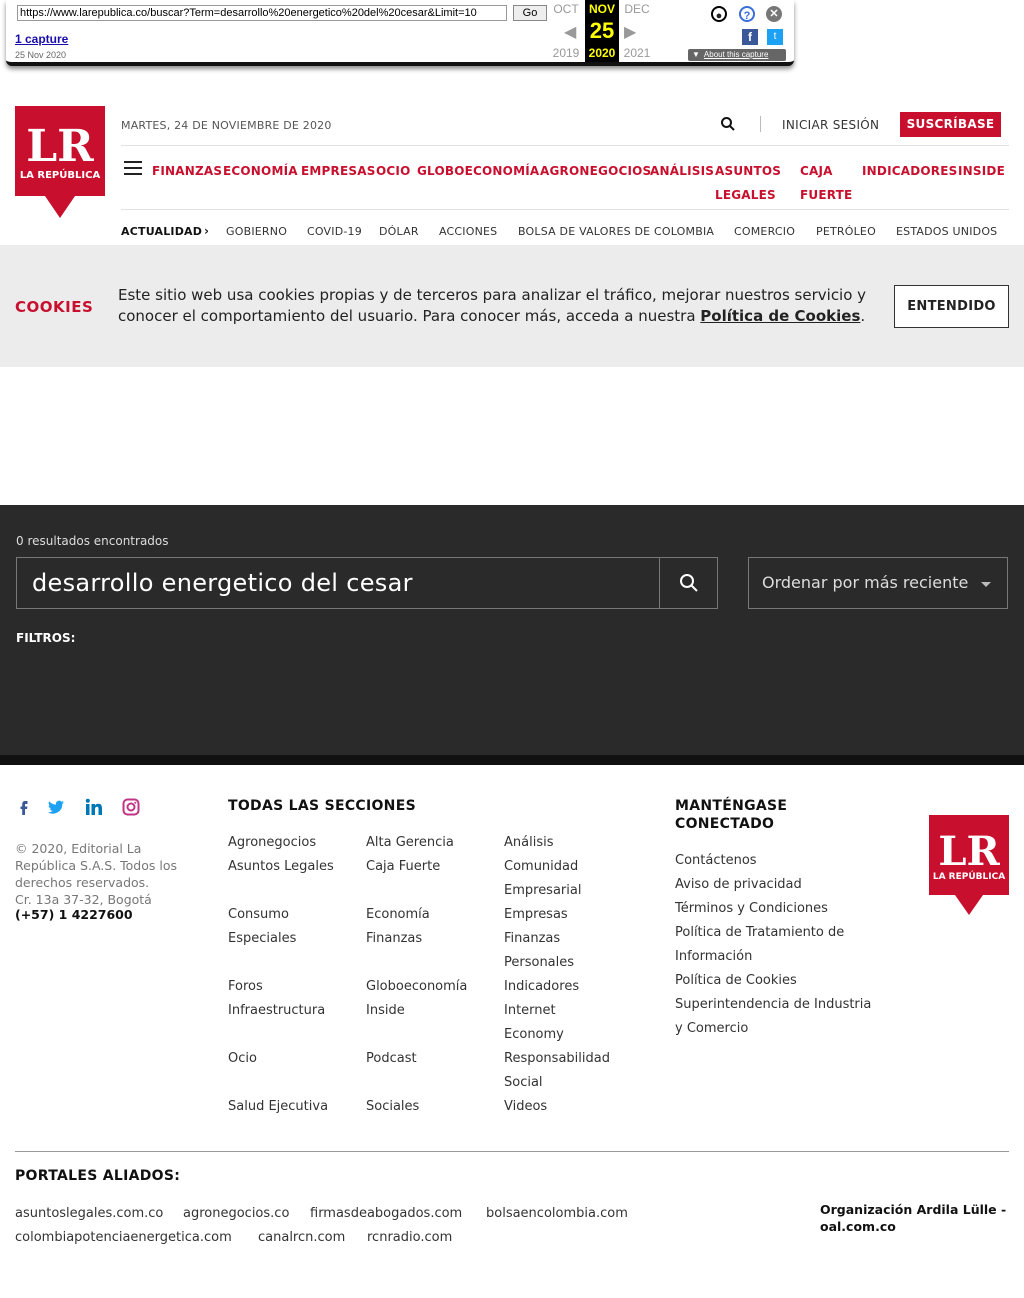  I want to click on footer-link: Economía, so click(398, 915).